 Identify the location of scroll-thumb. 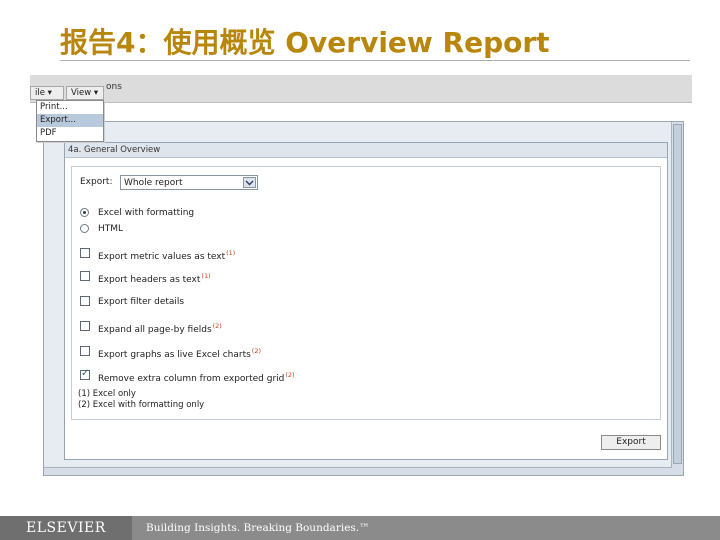
(677, 294).